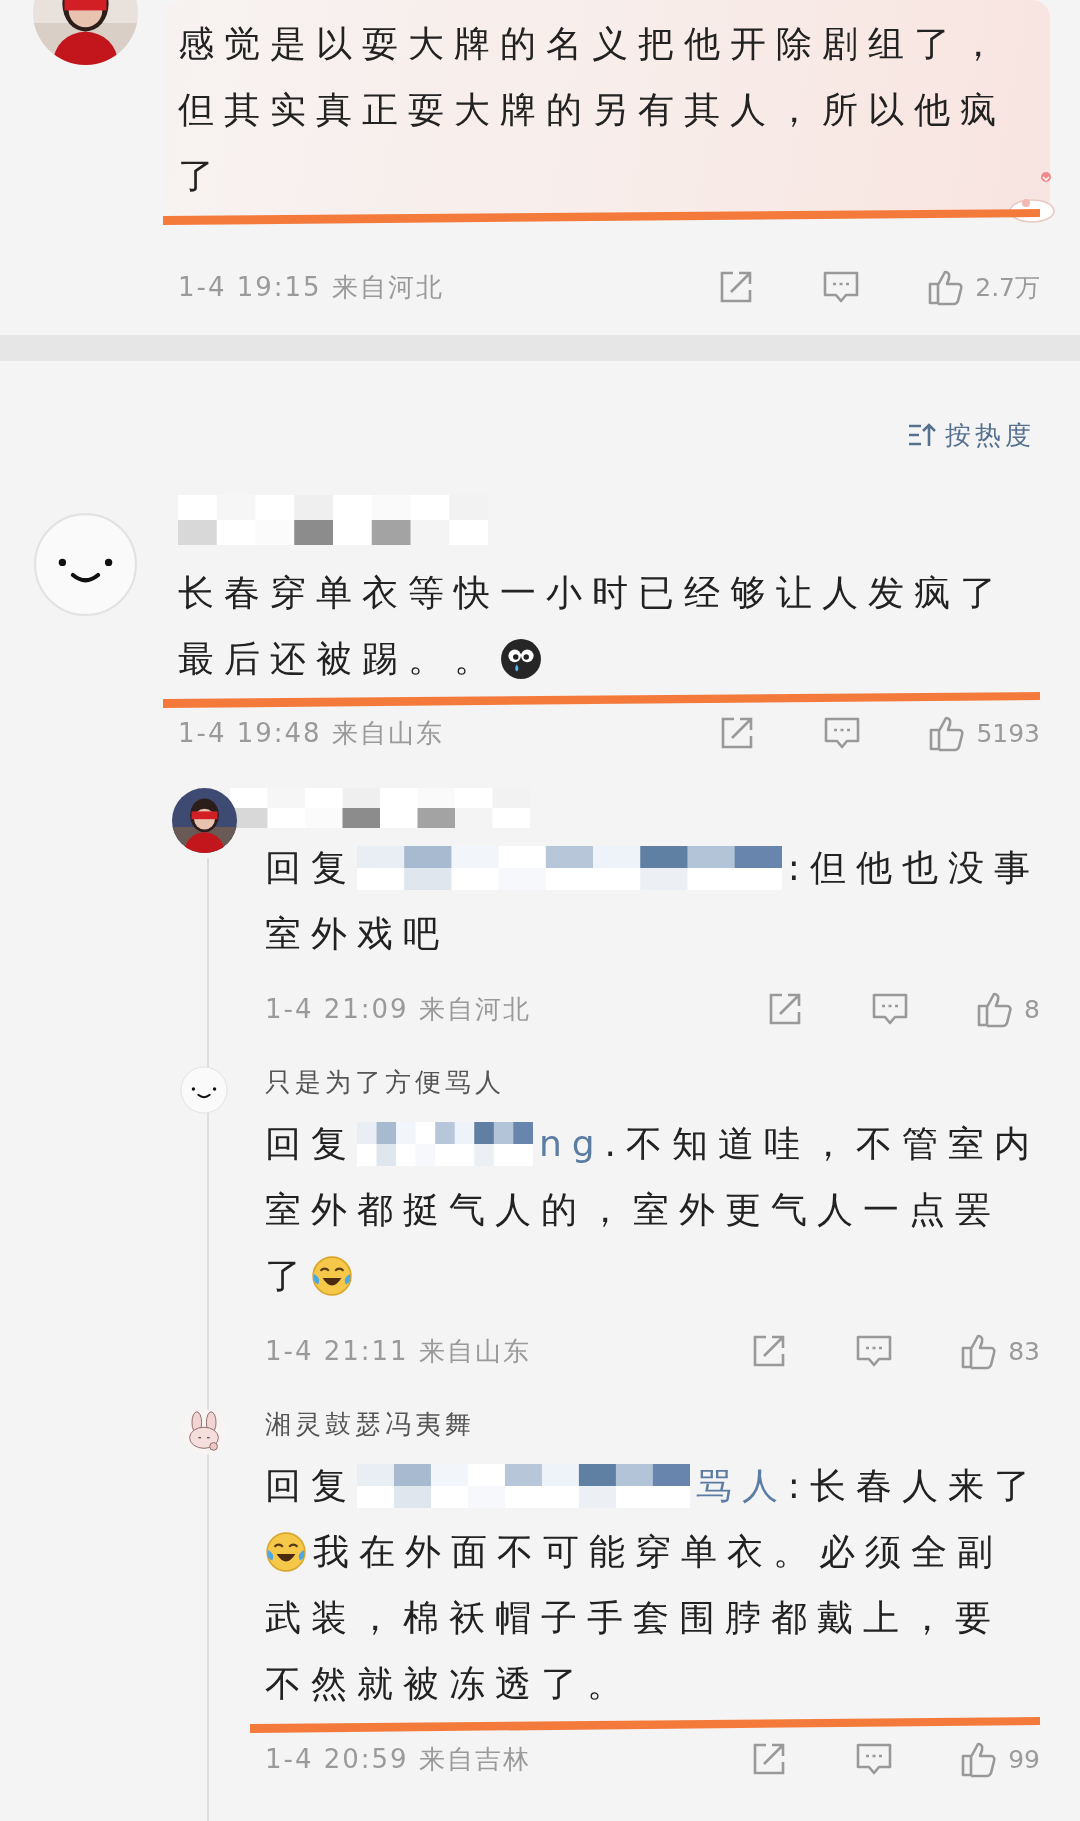 Image resolution: width=1080 pixels, height=1821 pixels. Describe the element at coordinates (357, 934) in the screenshot. I see `comment-text: 室外戏吧` at that location.